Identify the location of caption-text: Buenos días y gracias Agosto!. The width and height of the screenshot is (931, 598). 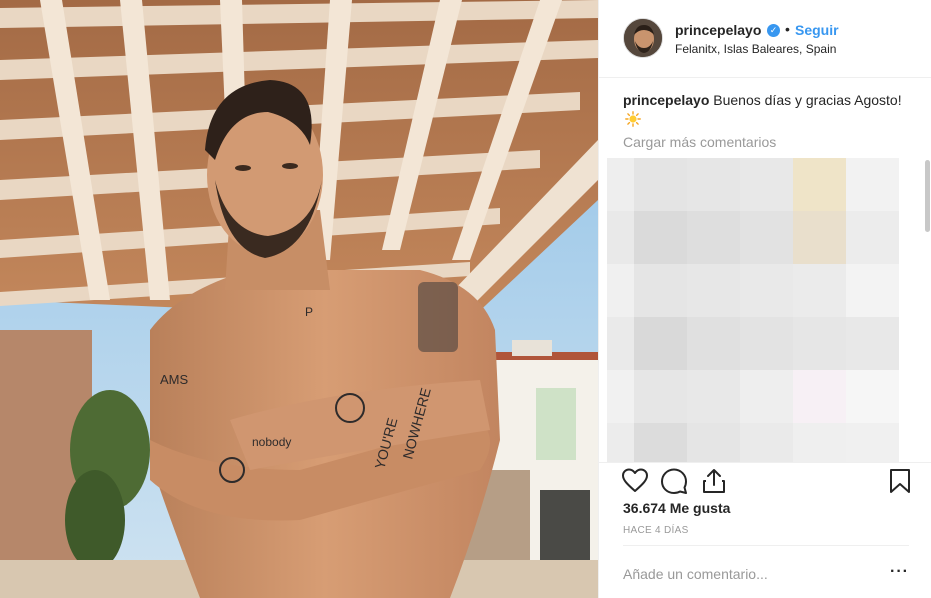
(807, 100).